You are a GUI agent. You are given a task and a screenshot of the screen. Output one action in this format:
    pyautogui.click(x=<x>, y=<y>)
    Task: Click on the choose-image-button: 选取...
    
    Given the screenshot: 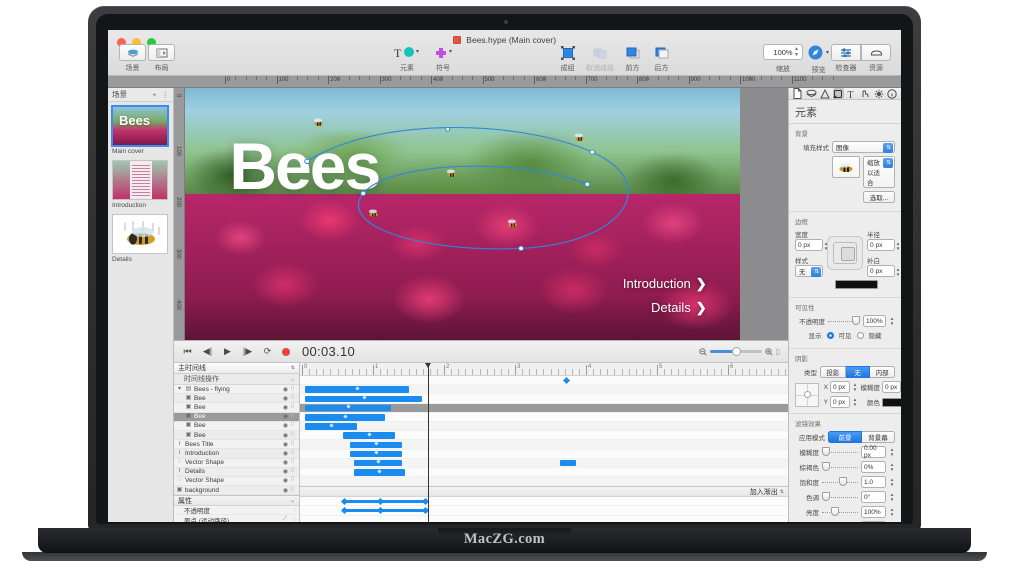 What is the action you would take?
    pyautogui.click(x=879, y=197)
    